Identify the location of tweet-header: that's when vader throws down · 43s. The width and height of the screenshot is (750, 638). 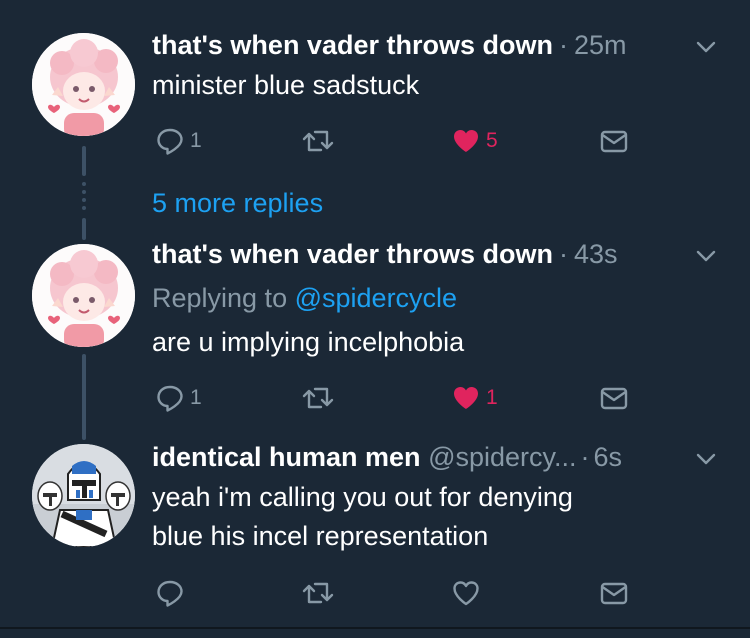
(385, 254).